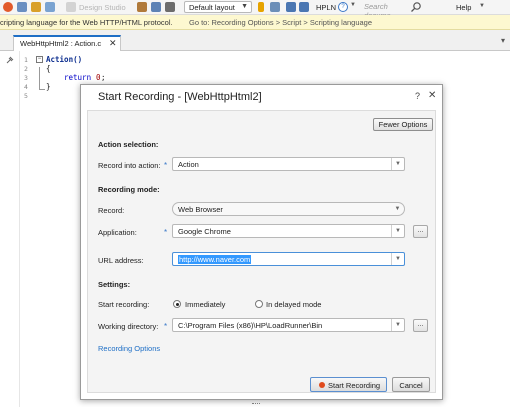 This screenshot has height=407, width=510. Describe the element at coordinates (10, 229) in the screenshot. I see `editor-gutter` at that location.